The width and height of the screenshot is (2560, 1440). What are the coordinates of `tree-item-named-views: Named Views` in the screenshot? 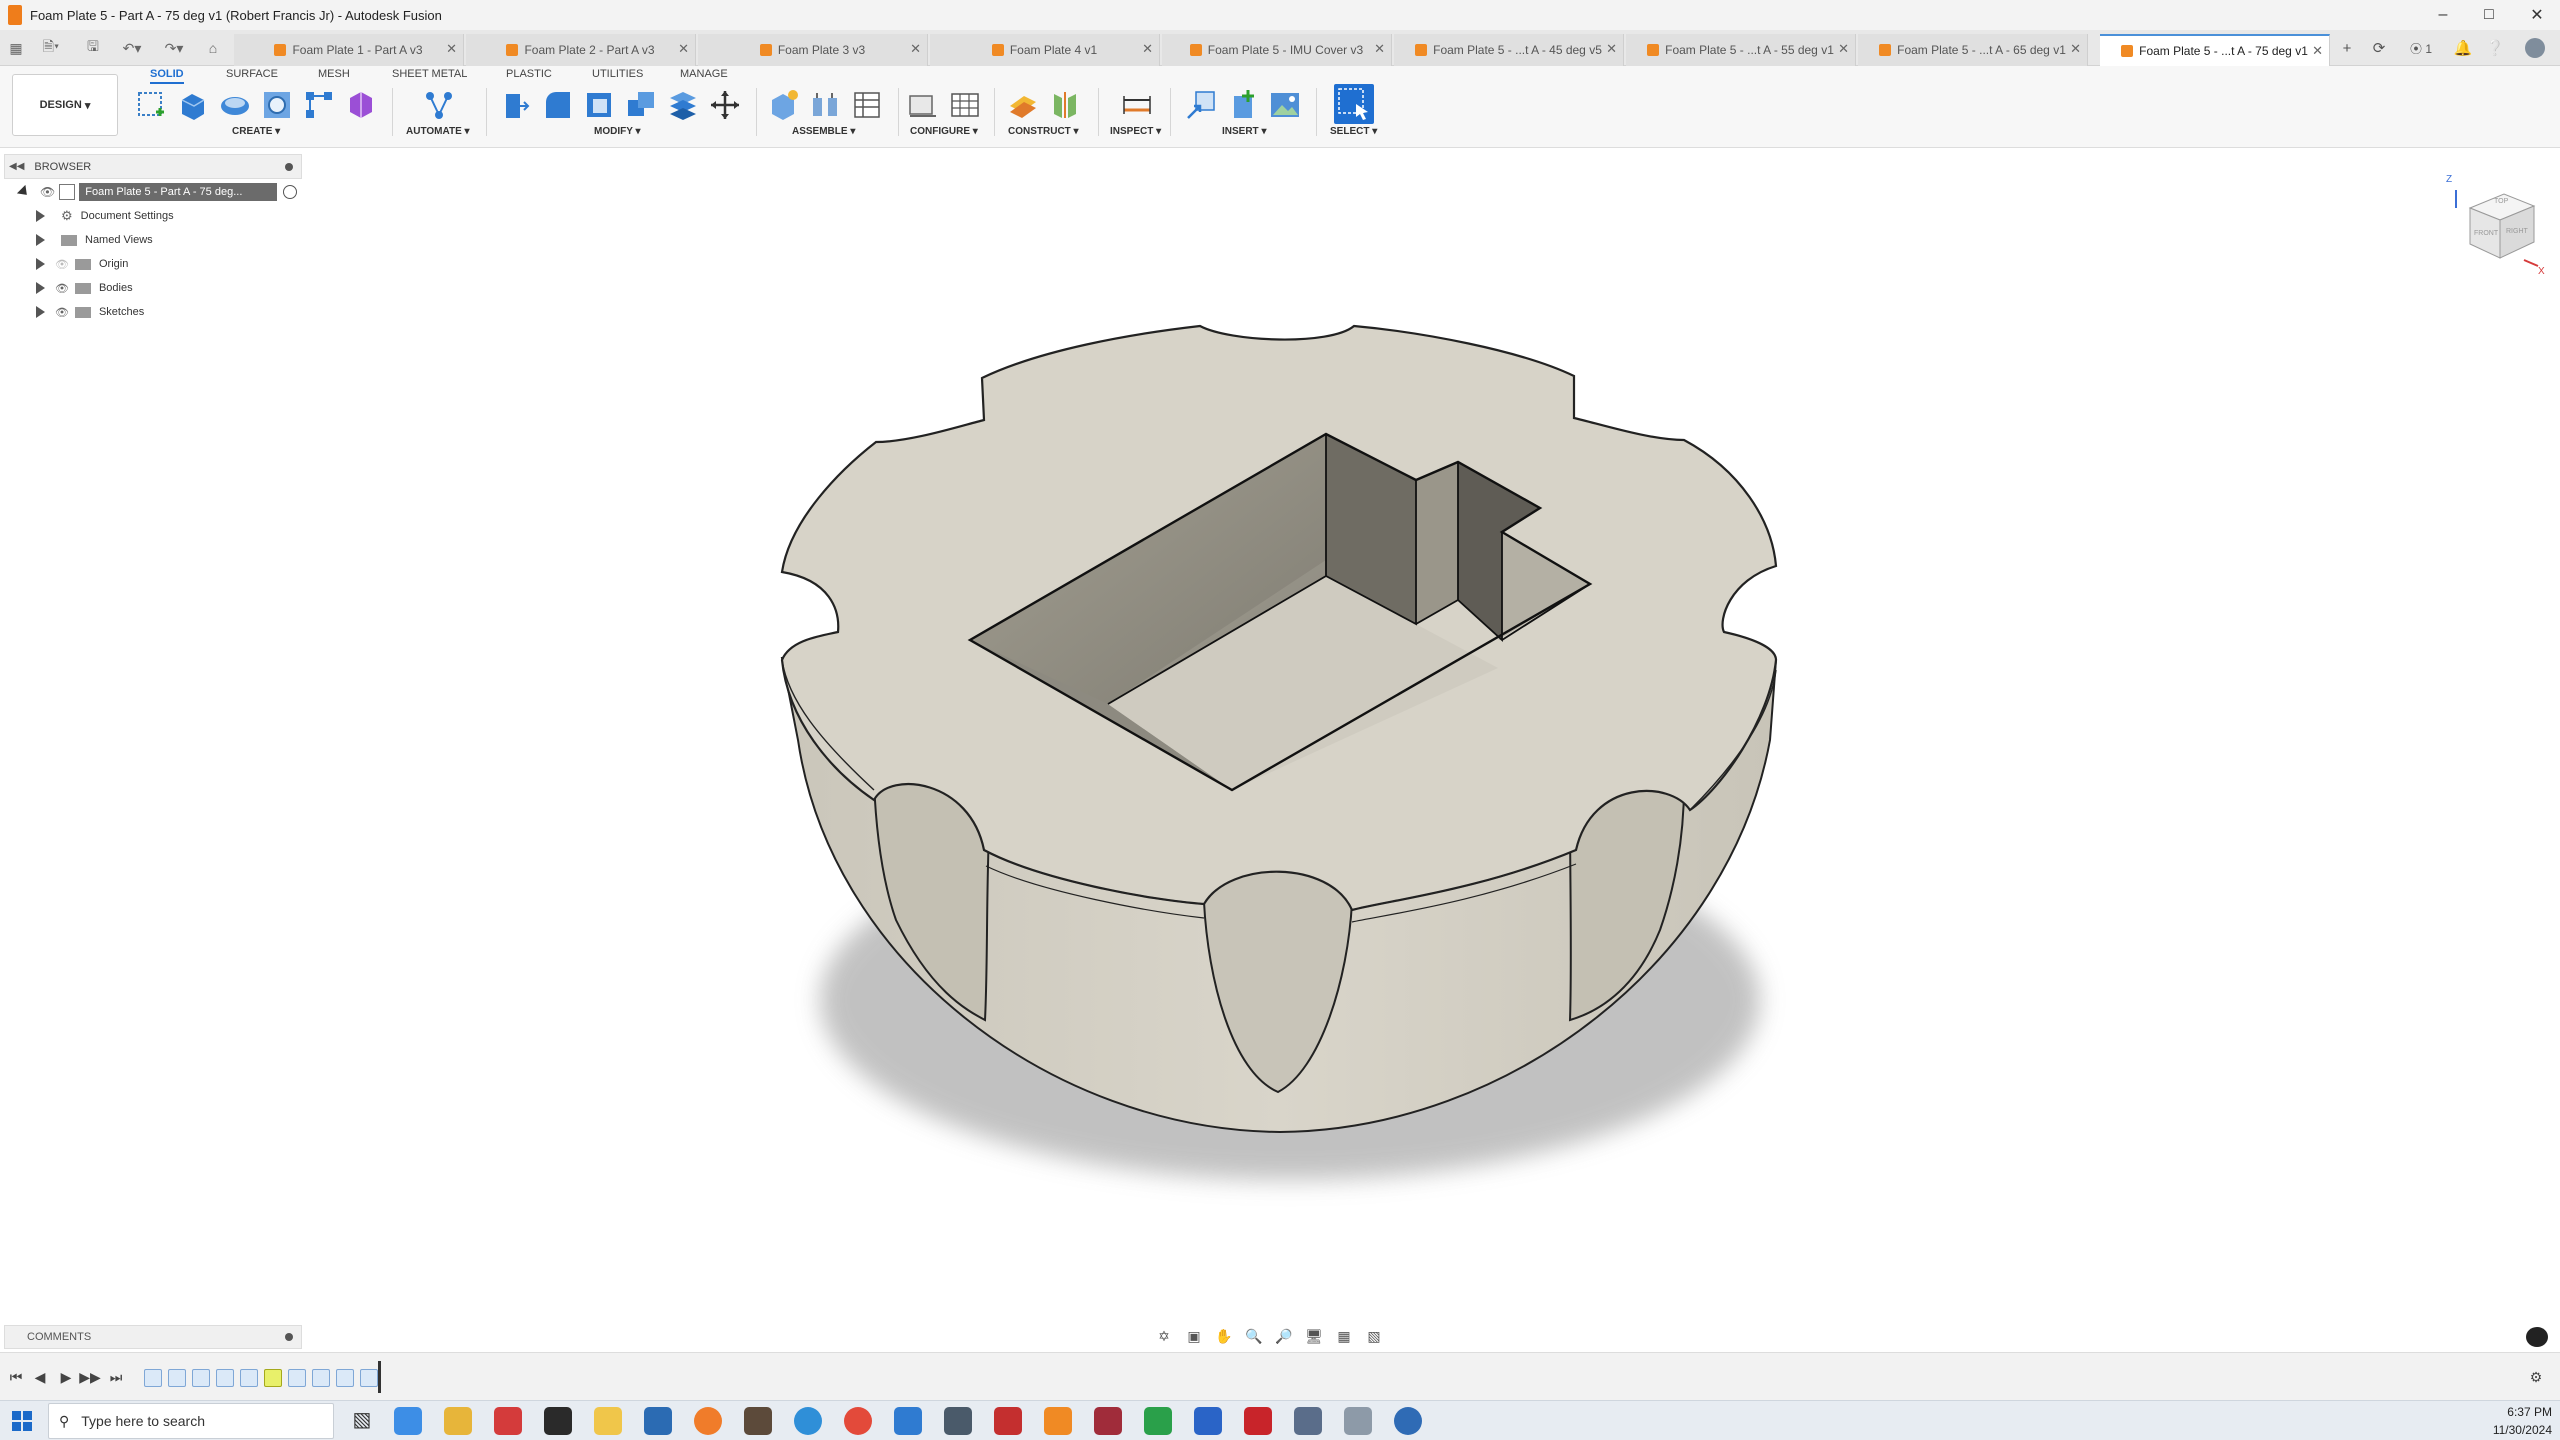 It's located at (94, 240).